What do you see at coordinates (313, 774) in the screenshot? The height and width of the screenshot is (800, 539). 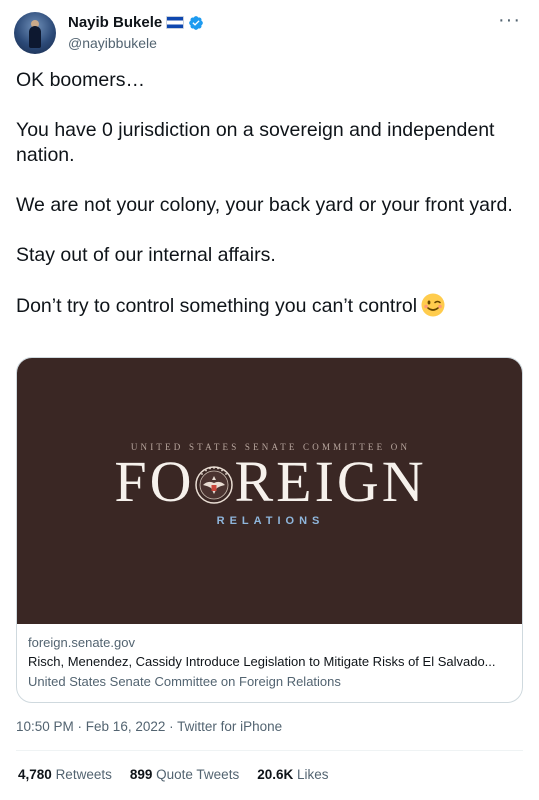 I see `likes-label: Likes` at bounding box center [313, 774].